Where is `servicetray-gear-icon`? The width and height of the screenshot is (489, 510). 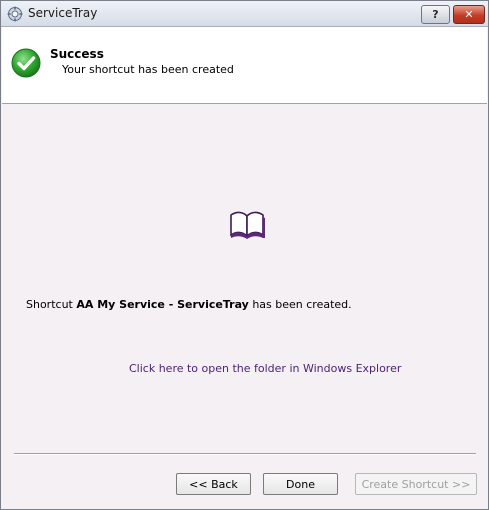 servicetray-gear-icon is located at coordinates (15, 14).